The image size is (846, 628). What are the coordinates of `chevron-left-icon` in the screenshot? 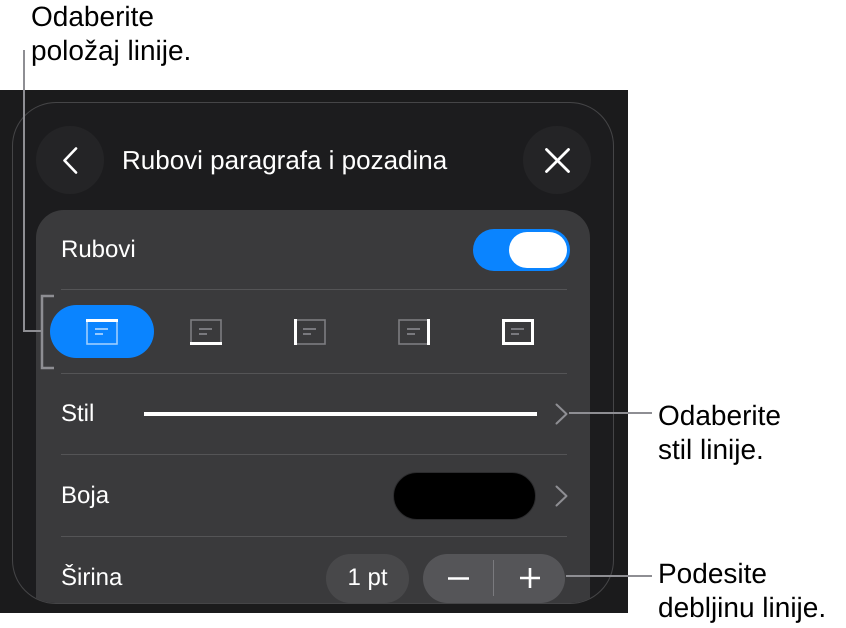 It's located at (70, 160).